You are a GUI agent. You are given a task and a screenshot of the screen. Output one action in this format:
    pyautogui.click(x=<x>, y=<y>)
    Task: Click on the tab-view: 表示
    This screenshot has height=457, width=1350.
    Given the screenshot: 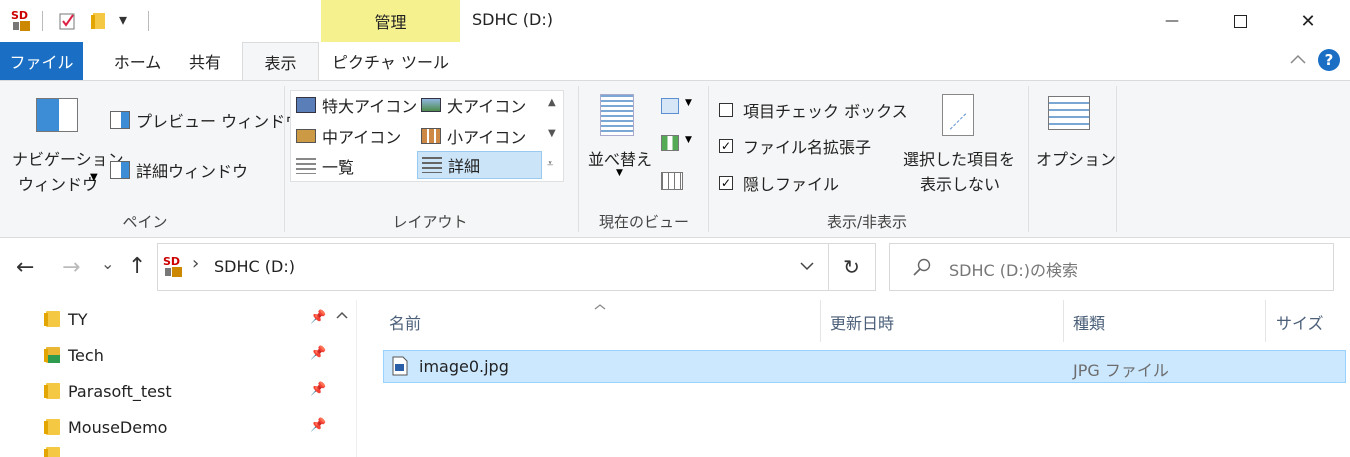 What is the action you would take?
    pyautogui.click(x=280, y=61)
    